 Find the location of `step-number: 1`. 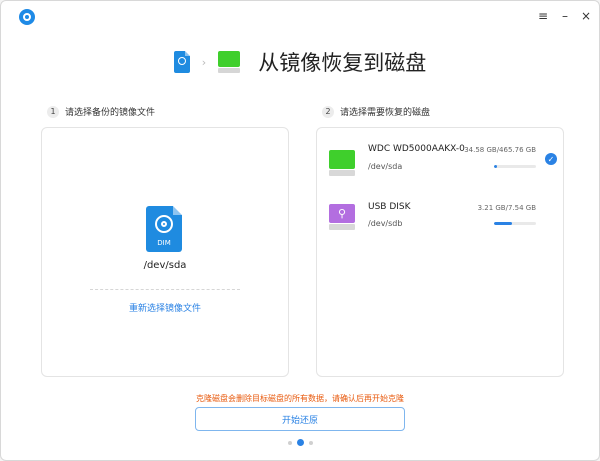

step-number: 1 is located at coordinates (53, 111).